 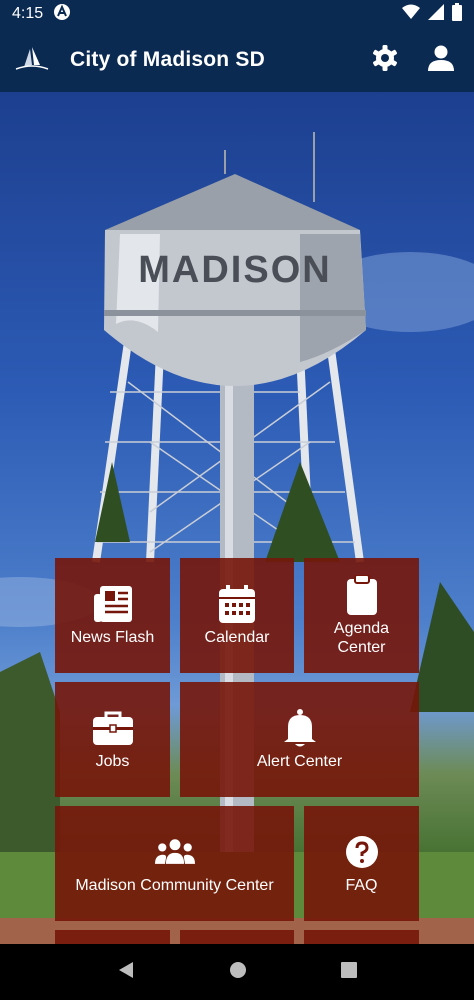 What do you see at coordinates (361, 637) in the screenshot?
I see `tile-label: Agenda Center` at bounding box center [361, 637].